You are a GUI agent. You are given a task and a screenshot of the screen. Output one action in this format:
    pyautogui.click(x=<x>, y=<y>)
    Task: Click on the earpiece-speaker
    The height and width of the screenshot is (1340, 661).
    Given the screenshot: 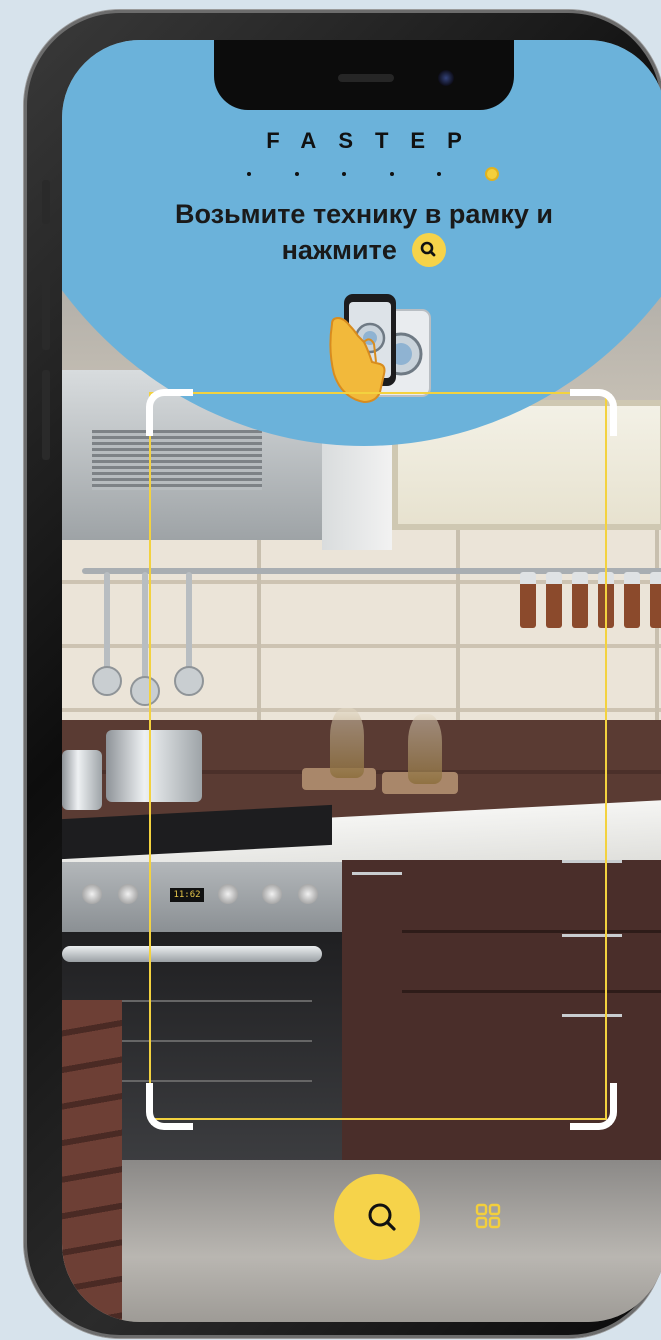 What is the action you would take?
    pyautogui.click(x=366, y=78)
    